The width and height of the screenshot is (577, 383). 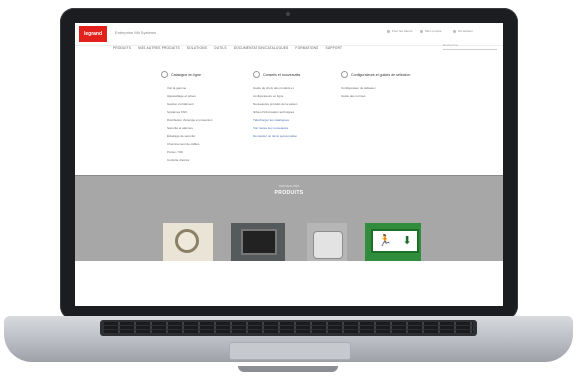 I want to click on arrow-down-icon: ⬇, so click(x=407, y=240).